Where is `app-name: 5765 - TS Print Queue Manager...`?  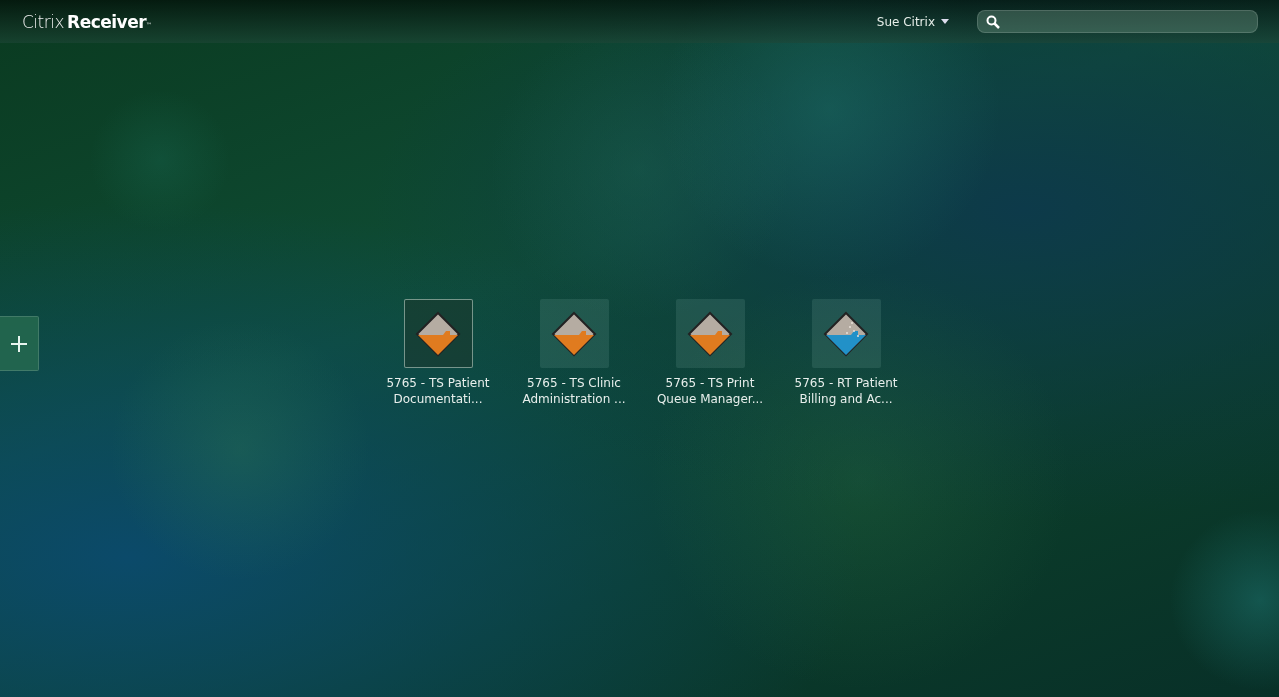
app-name: 5765 - TS Print Queue Manager... is located at coordinates (710, 391).